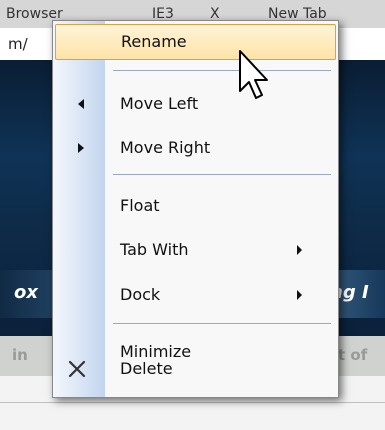  I want to click on menu-item-label: Move Left, so click(159, 103).